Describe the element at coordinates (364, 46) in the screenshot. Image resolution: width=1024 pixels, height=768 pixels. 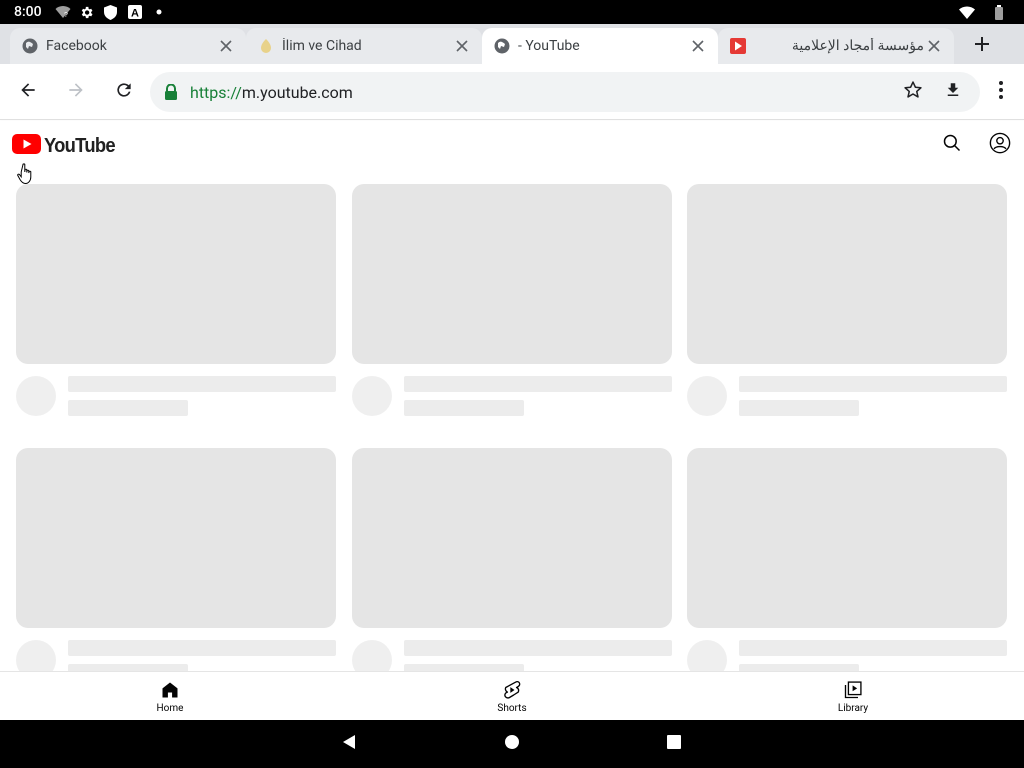
I see `tab-ilim-ve-cihad: İlim ve Cihad` at that location.